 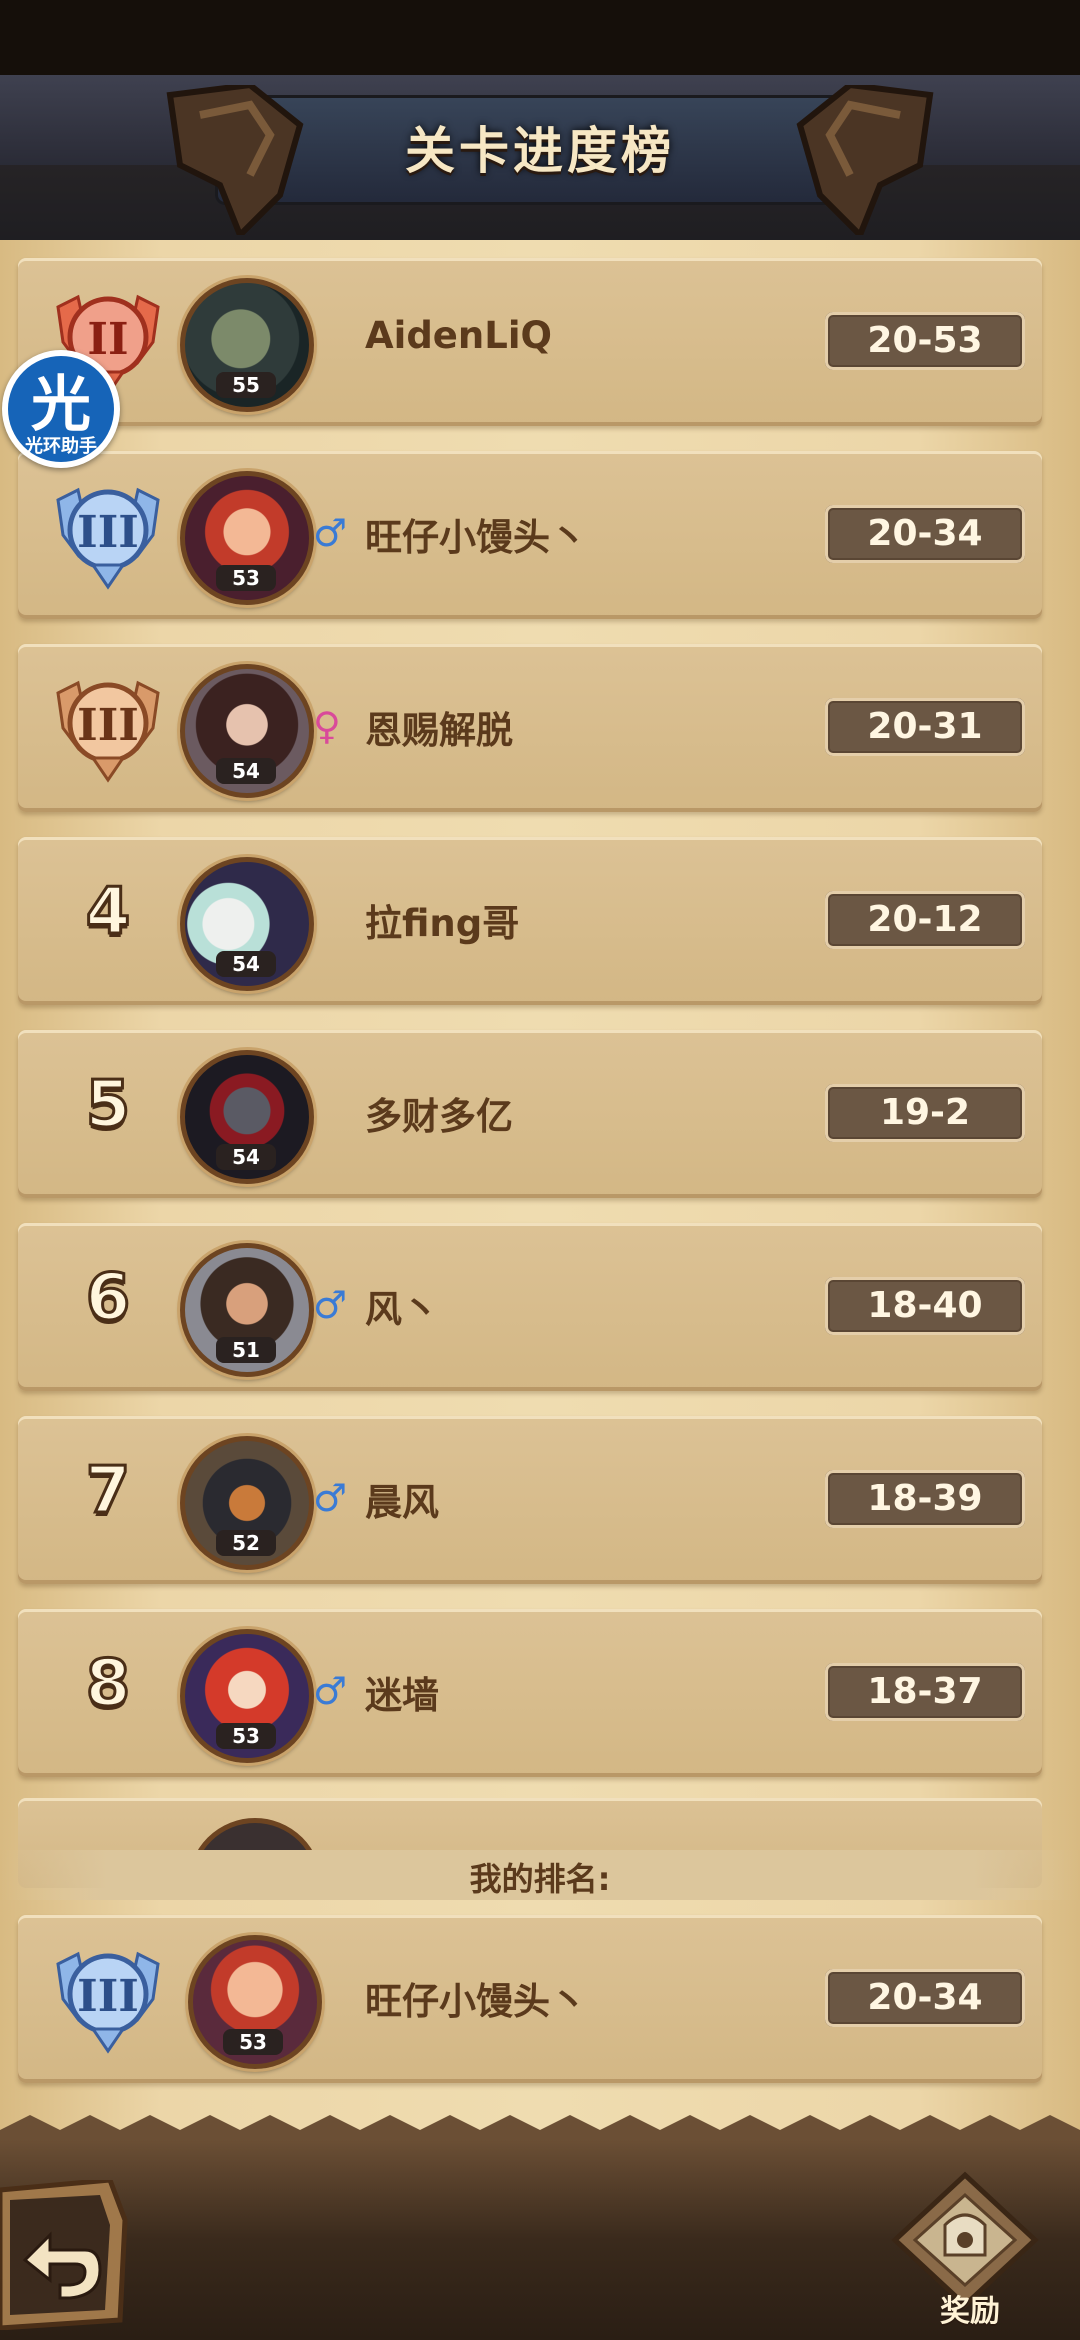 I want to click on rank-number: 5, so click(x=108, y=1105).